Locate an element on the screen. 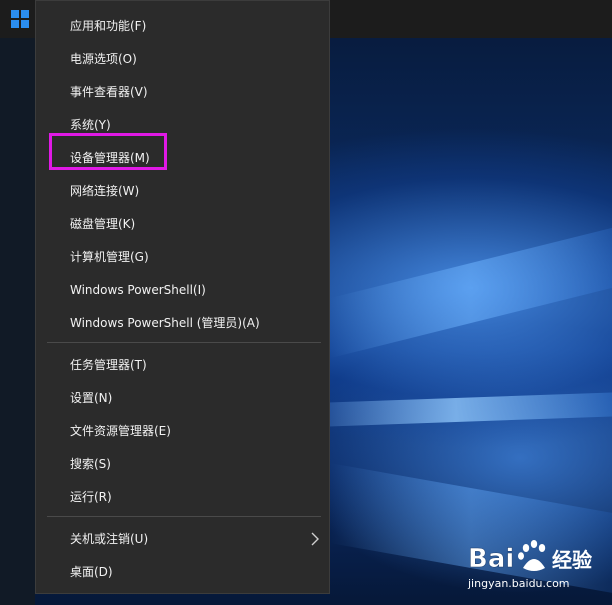  menu-item-power-options: 电源选项(O) is located at coordinates (182, 58).